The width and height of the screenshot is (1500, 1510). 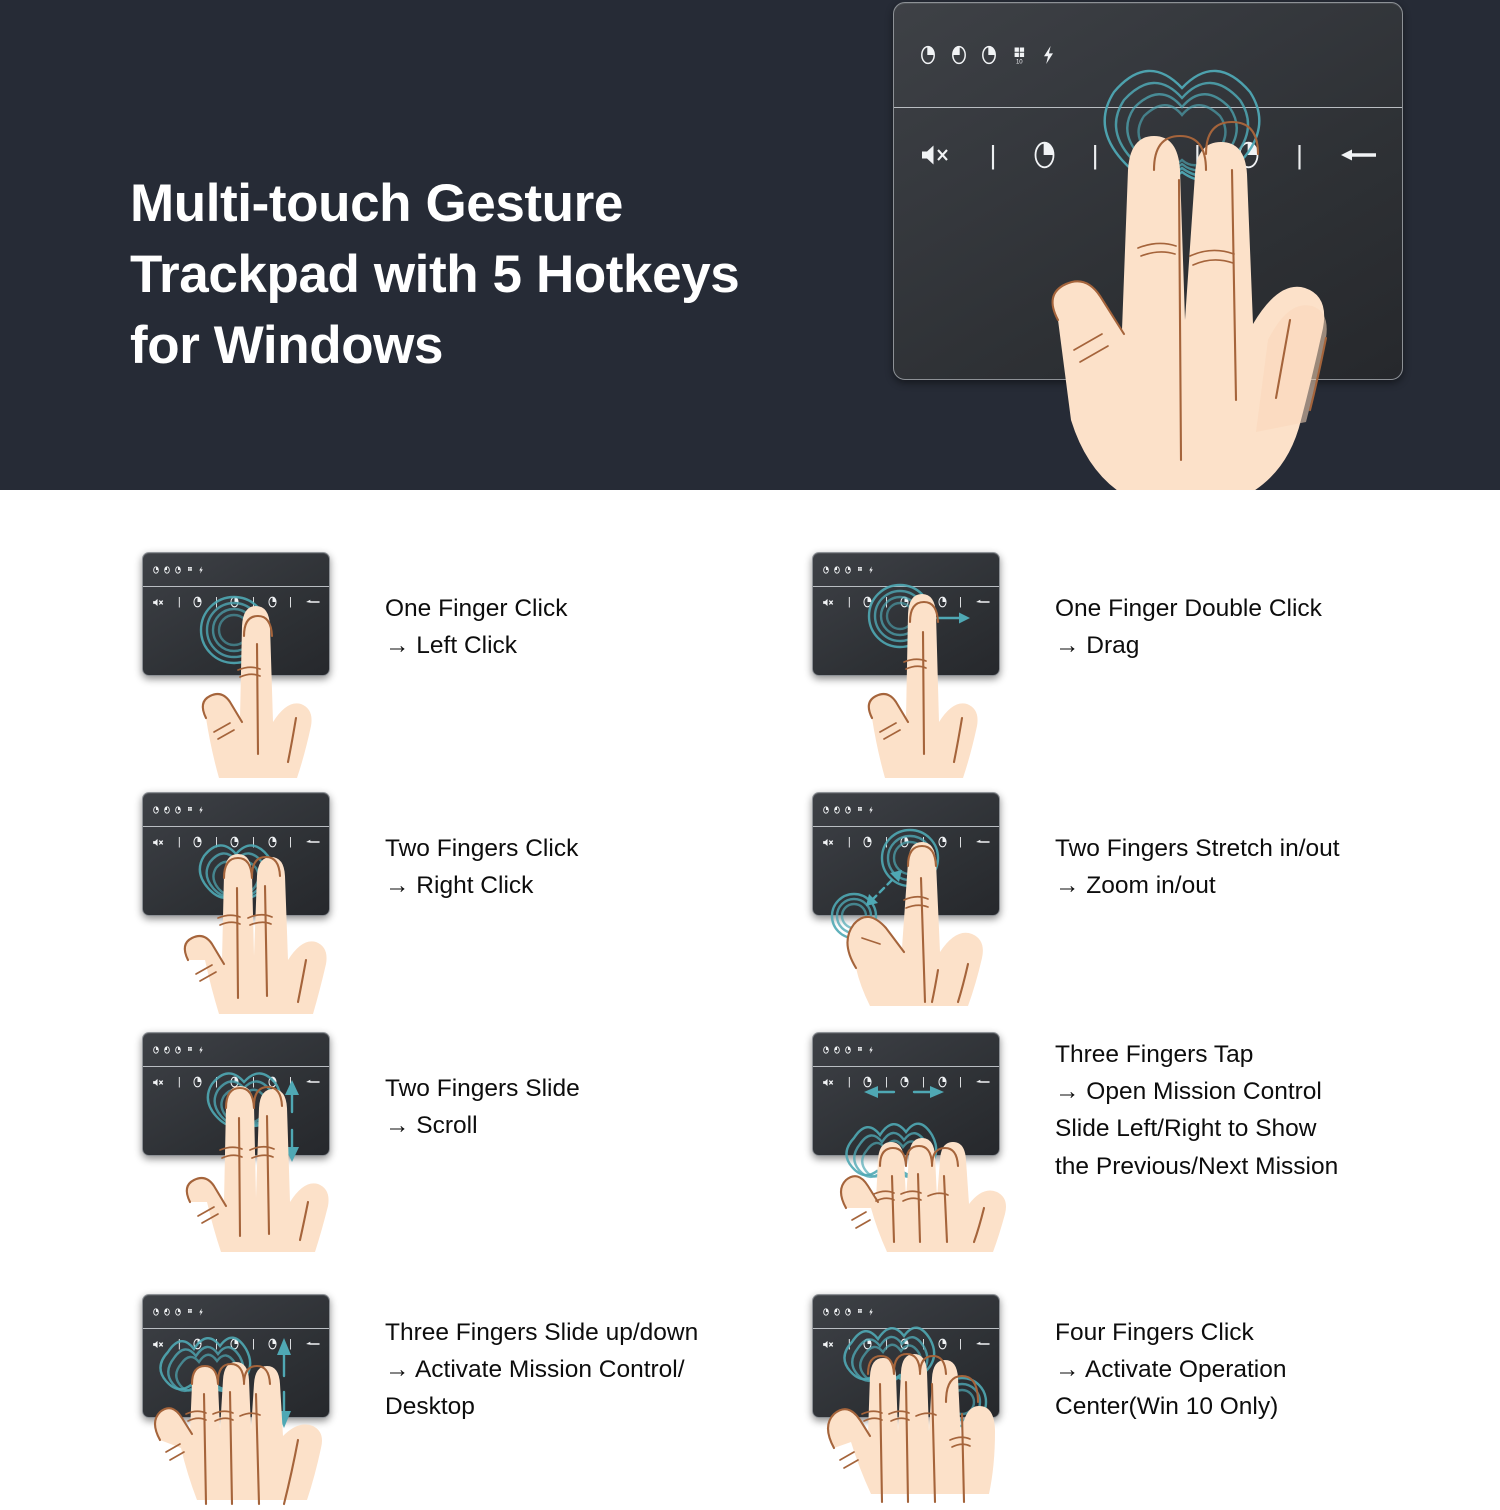 I want to click on gesture-card-two-fingers-stretch: | | | |, so click(x=1140, y=893).